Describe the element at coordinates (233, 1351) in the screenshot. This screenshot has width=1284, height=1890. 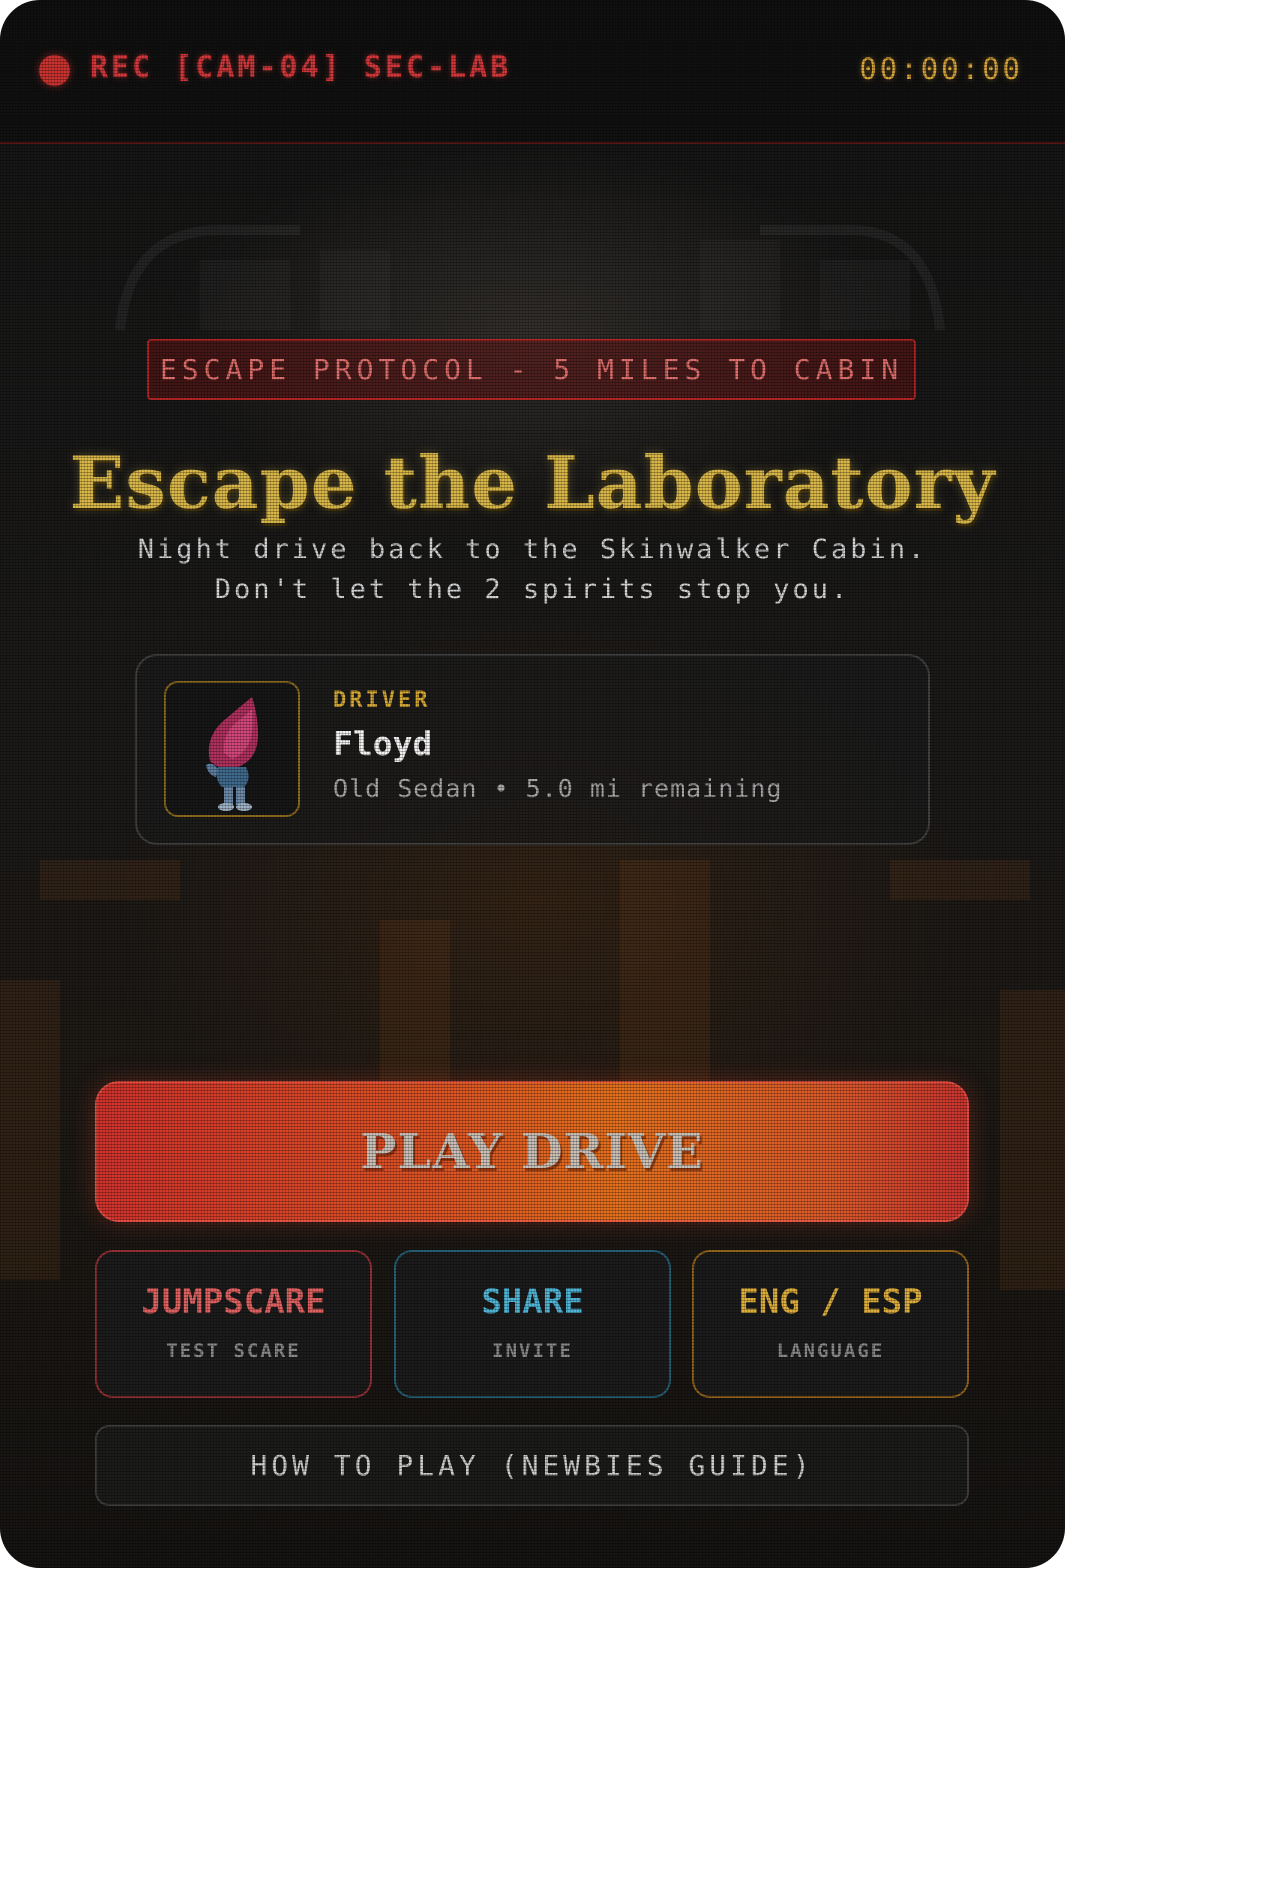
I see `jumpscare-subtitle: TEST SCARE` at that location.